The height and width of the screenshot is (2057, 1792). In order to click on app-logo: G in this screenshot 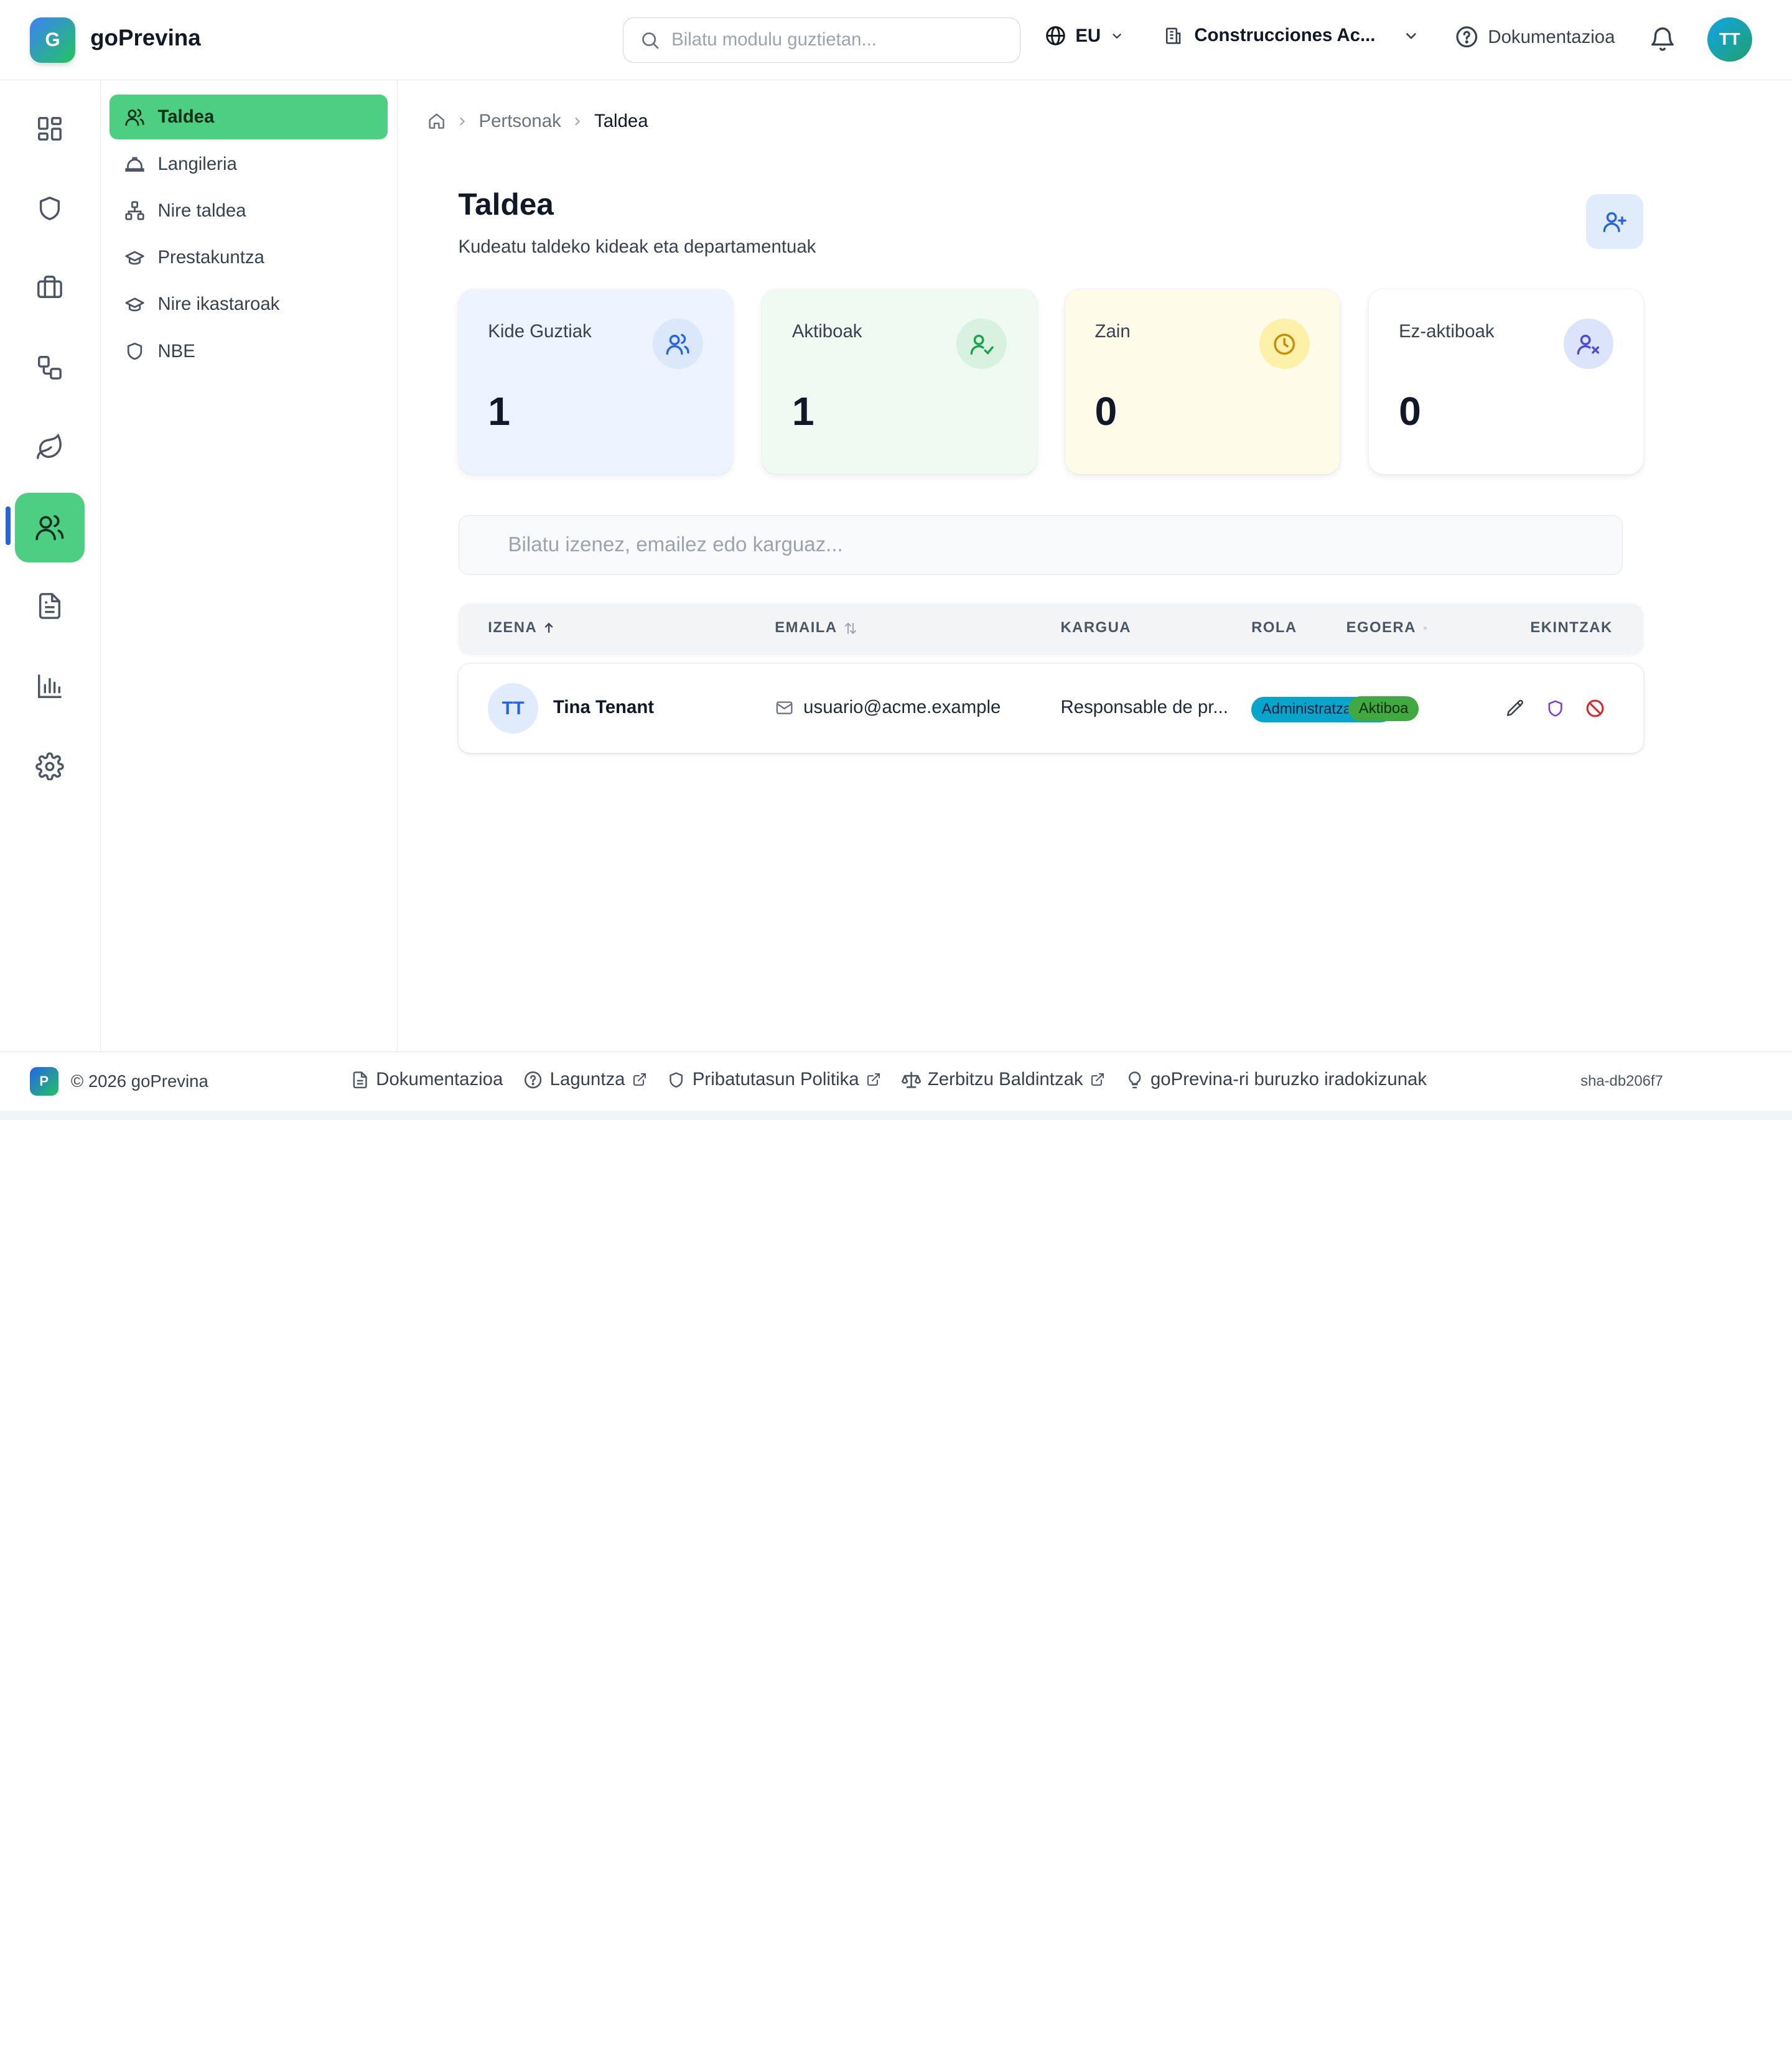, I will do `click(52, 40)`.